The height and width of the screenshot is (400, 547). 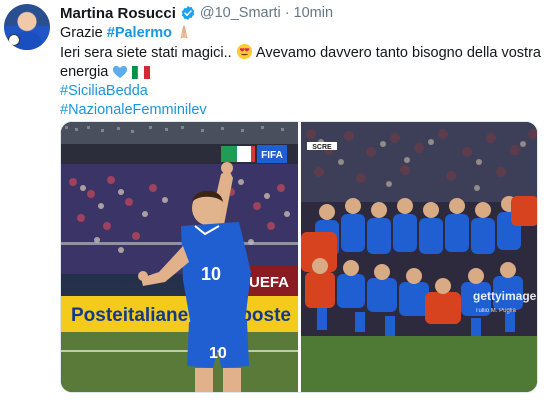 What do you see at coordinates (300, 110) in the screenshot?
I see `hashtag-nazionalefemminile: #NazionaleFemminilev` at bounding box center [300, 110].